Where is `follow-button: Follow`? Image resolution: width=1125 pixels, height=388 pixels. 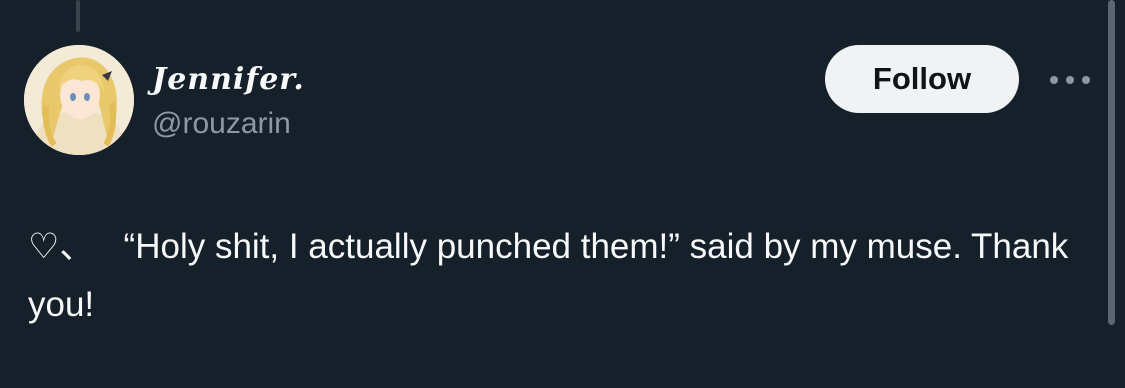
follow-button: Follow is located at coordinates (922, 79).